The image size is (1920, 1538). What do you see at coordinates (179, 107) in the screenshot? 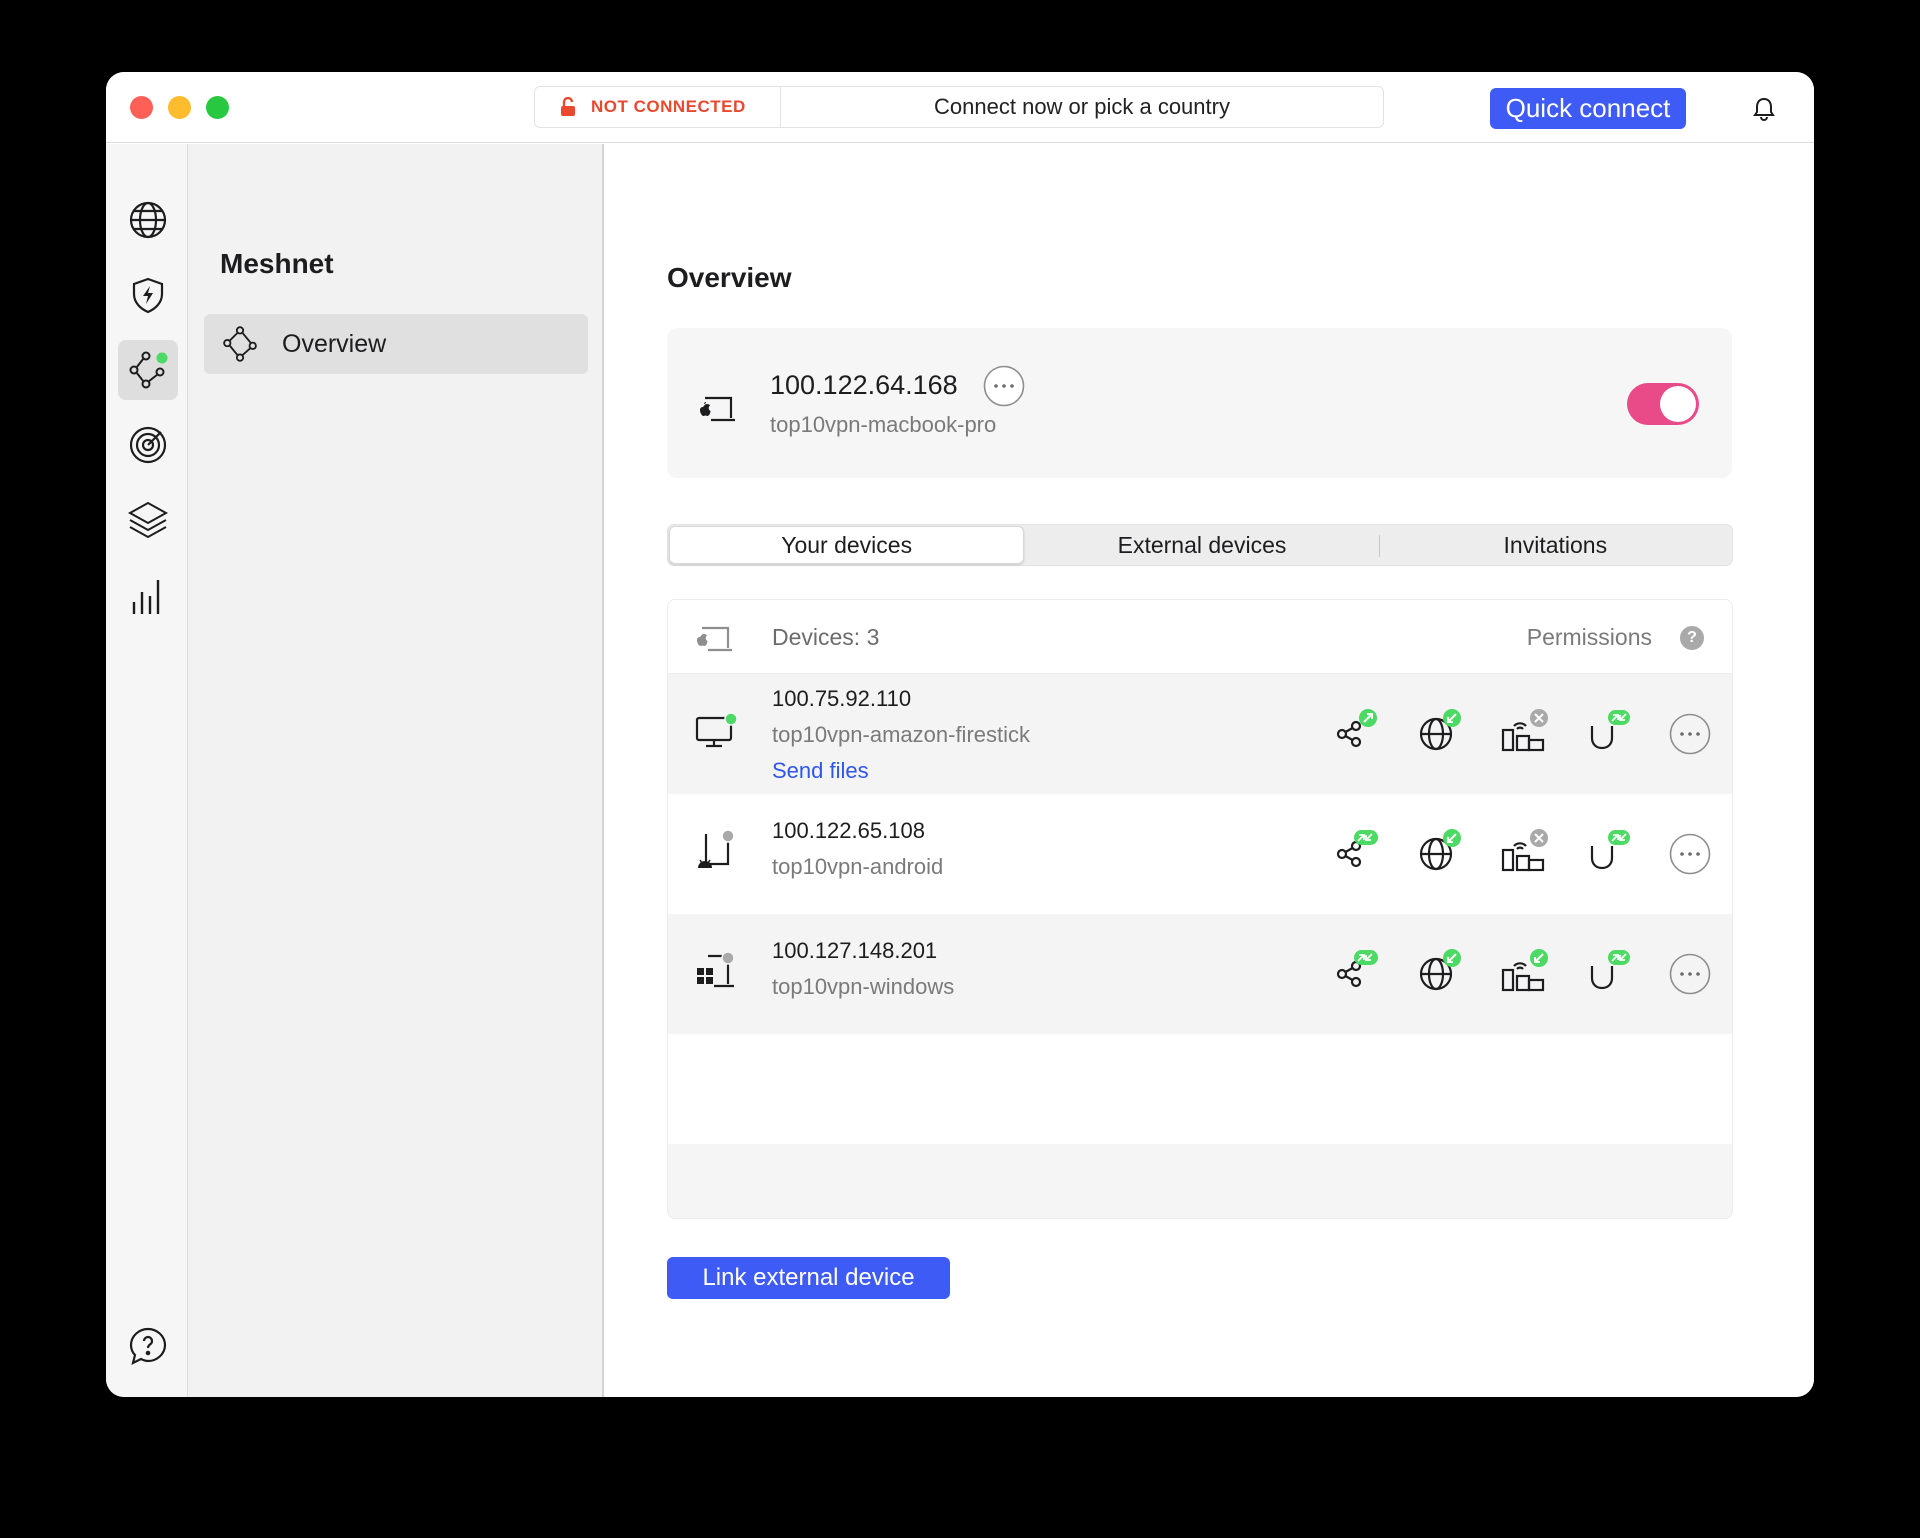
I see `minimize-window-button` at bounding box center [179, 107].